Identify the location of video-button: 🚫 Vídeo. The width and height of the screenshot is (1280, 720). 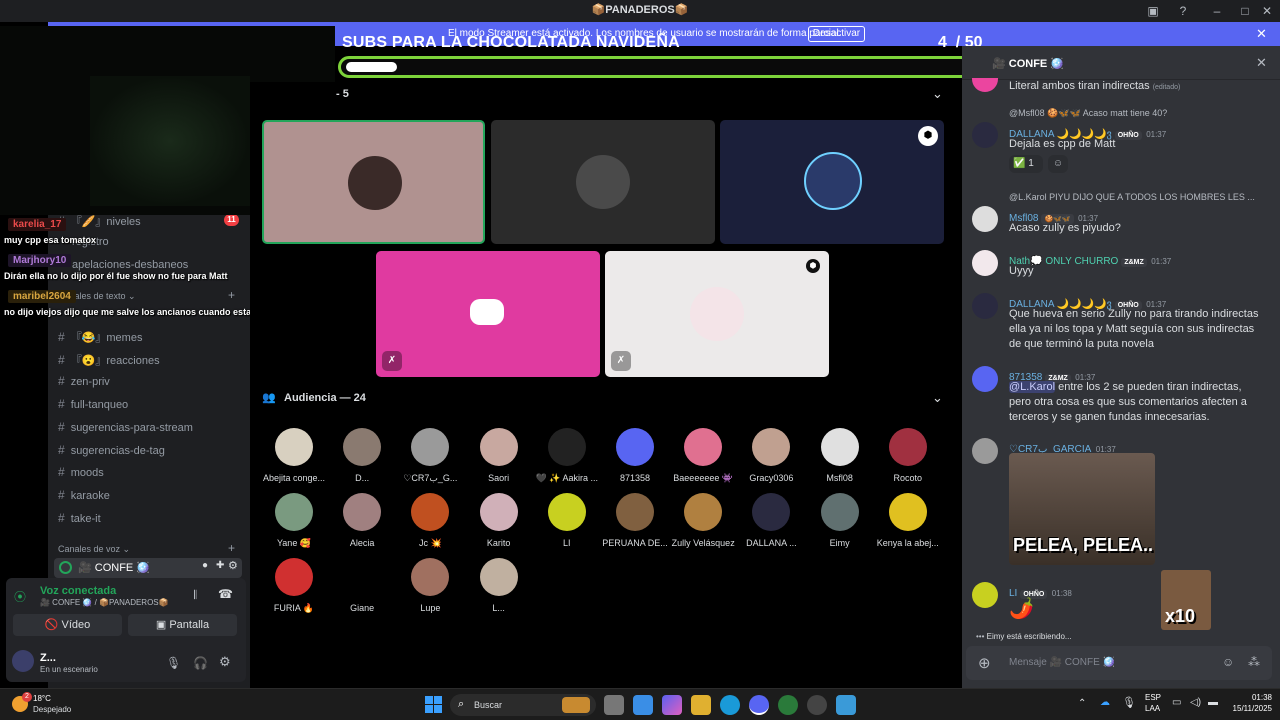
(67, 625).